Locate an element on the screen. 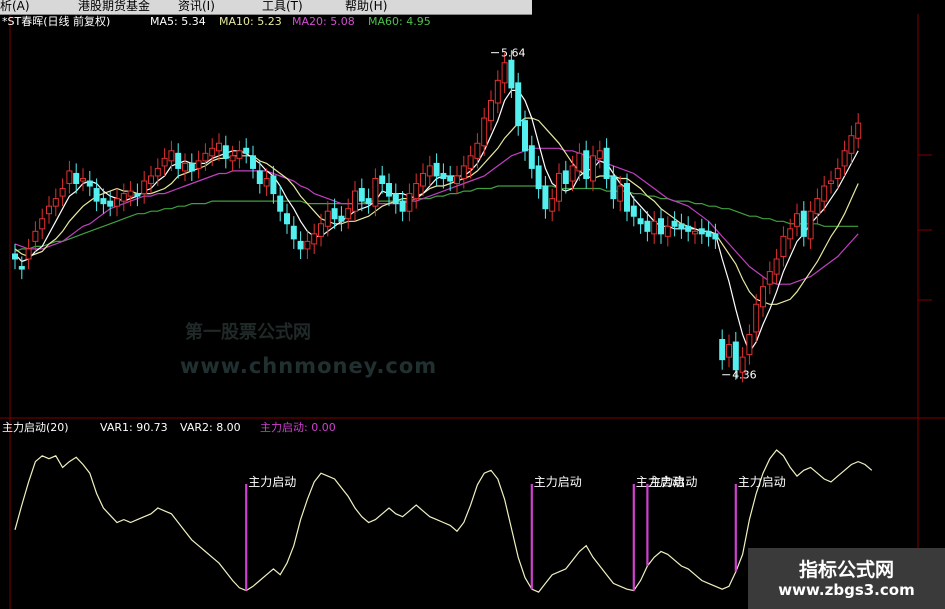 The height and width of the screenshot is (609, 945). menu-item-info: 资讯(I) is located at coordinates (196, 6).